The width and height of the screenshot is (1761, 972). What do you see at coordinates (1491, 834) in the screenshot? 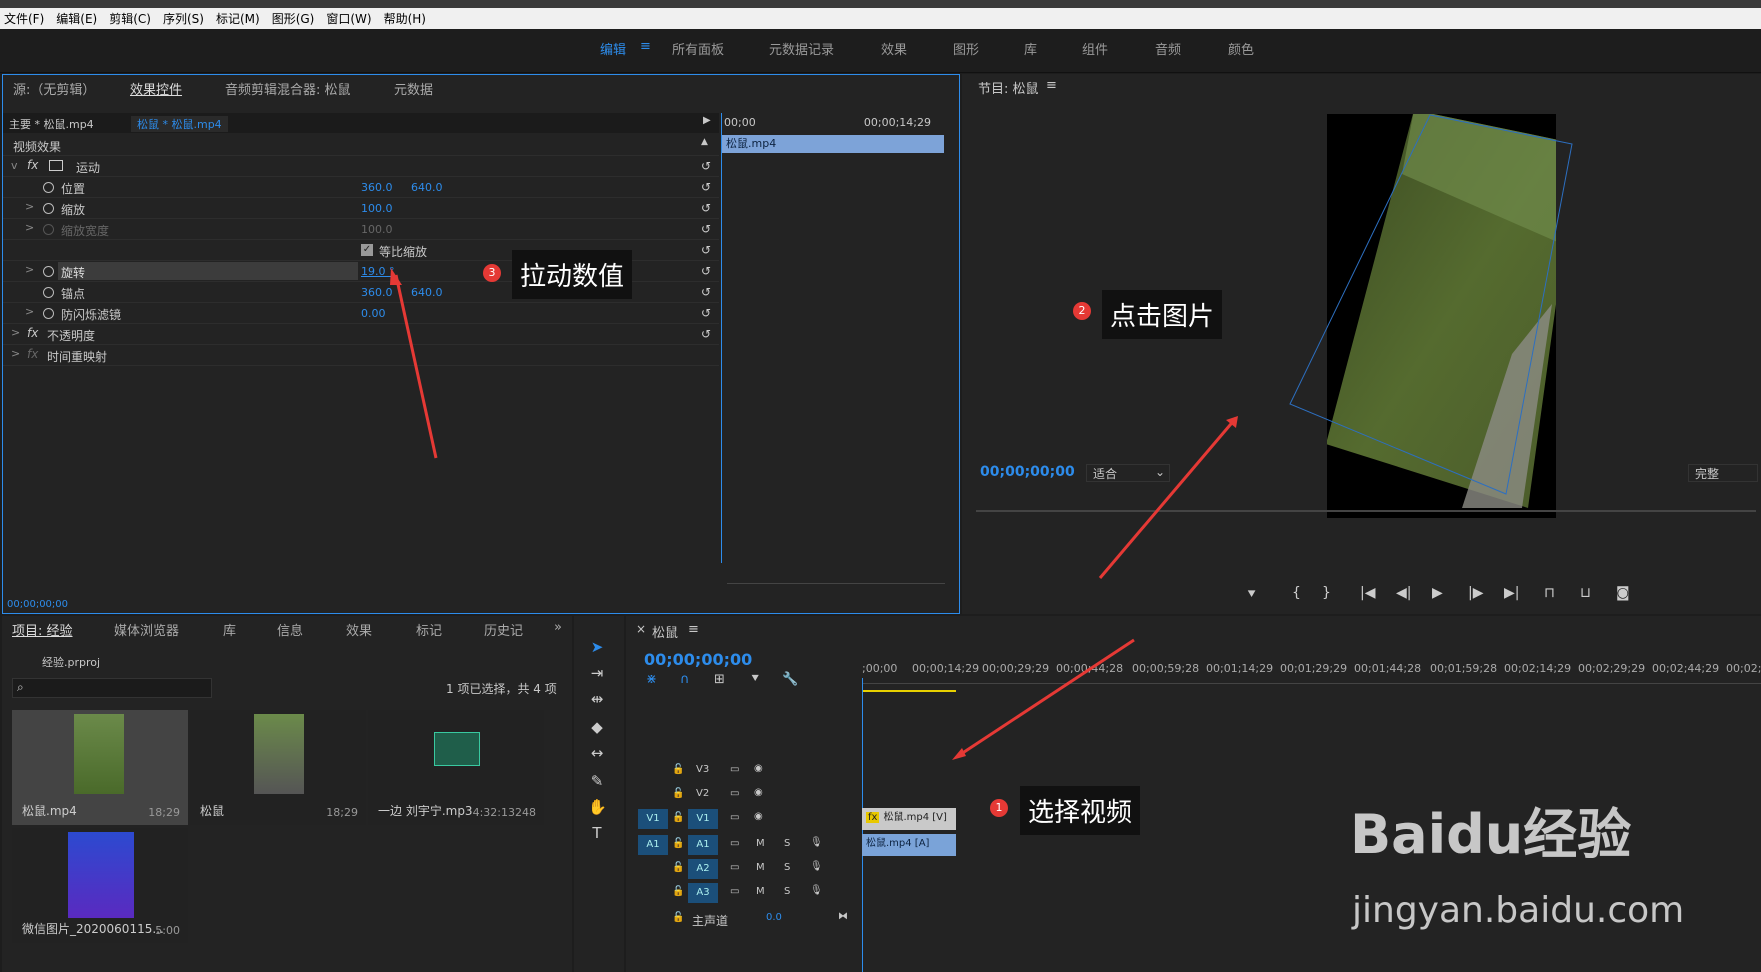
I see `watermark-brand: Baidu经验` at bounding box center [1491, 834].